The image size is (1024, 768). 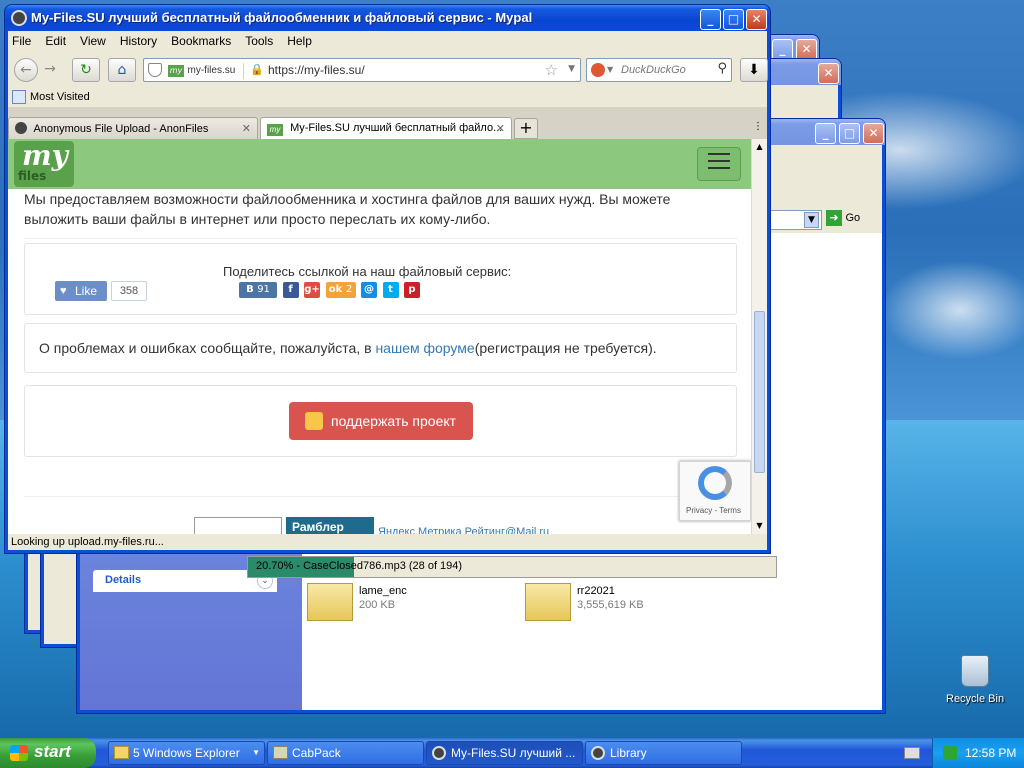 What do you see at coordinates (950, 753) in the screenshot?
I see `network-icon` at bounding box center [950, 753].